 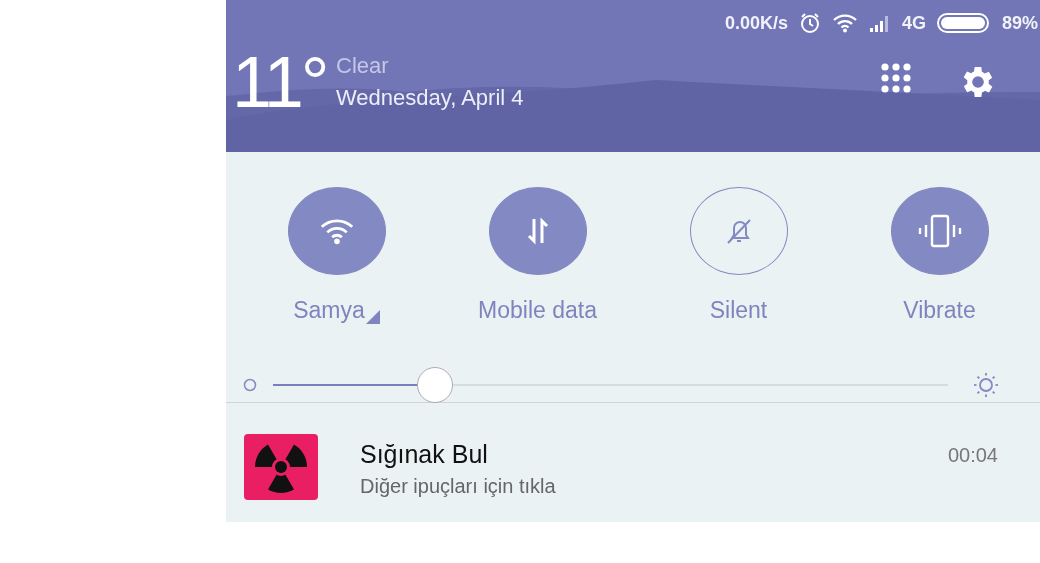 What do you see at coordinates (537, 310) in the screenshot?
I see `toggle-label: Mobile data` at bounding box center [537, 310].